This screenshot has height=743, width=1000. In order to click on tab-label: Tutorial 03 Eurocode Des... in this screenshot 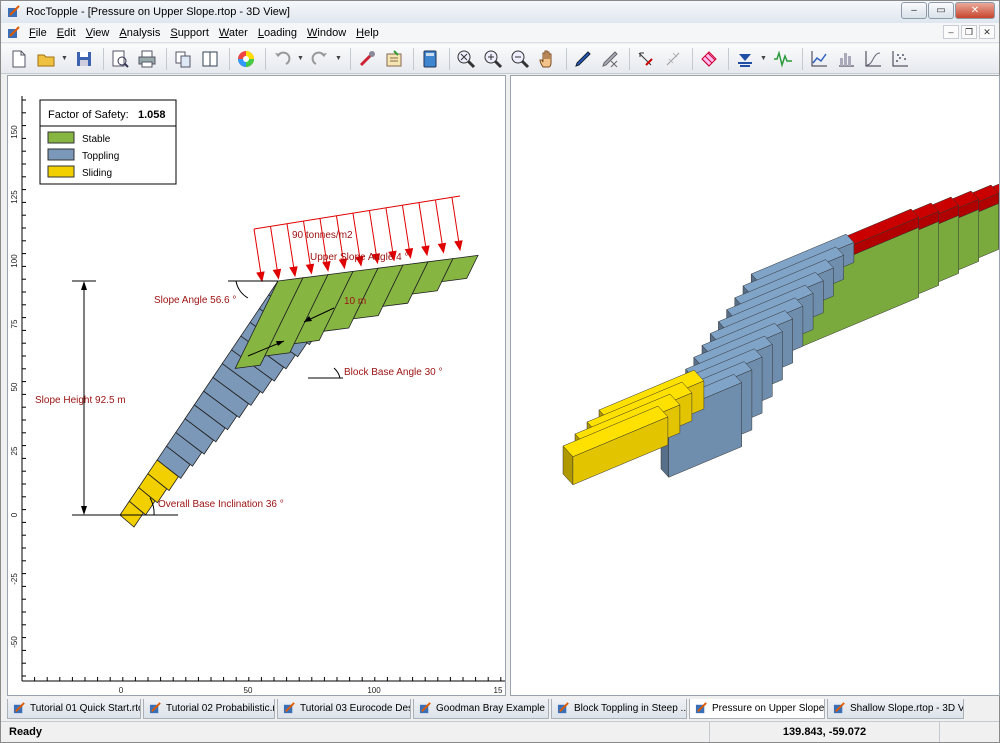, I will do `click(355, 708)`.